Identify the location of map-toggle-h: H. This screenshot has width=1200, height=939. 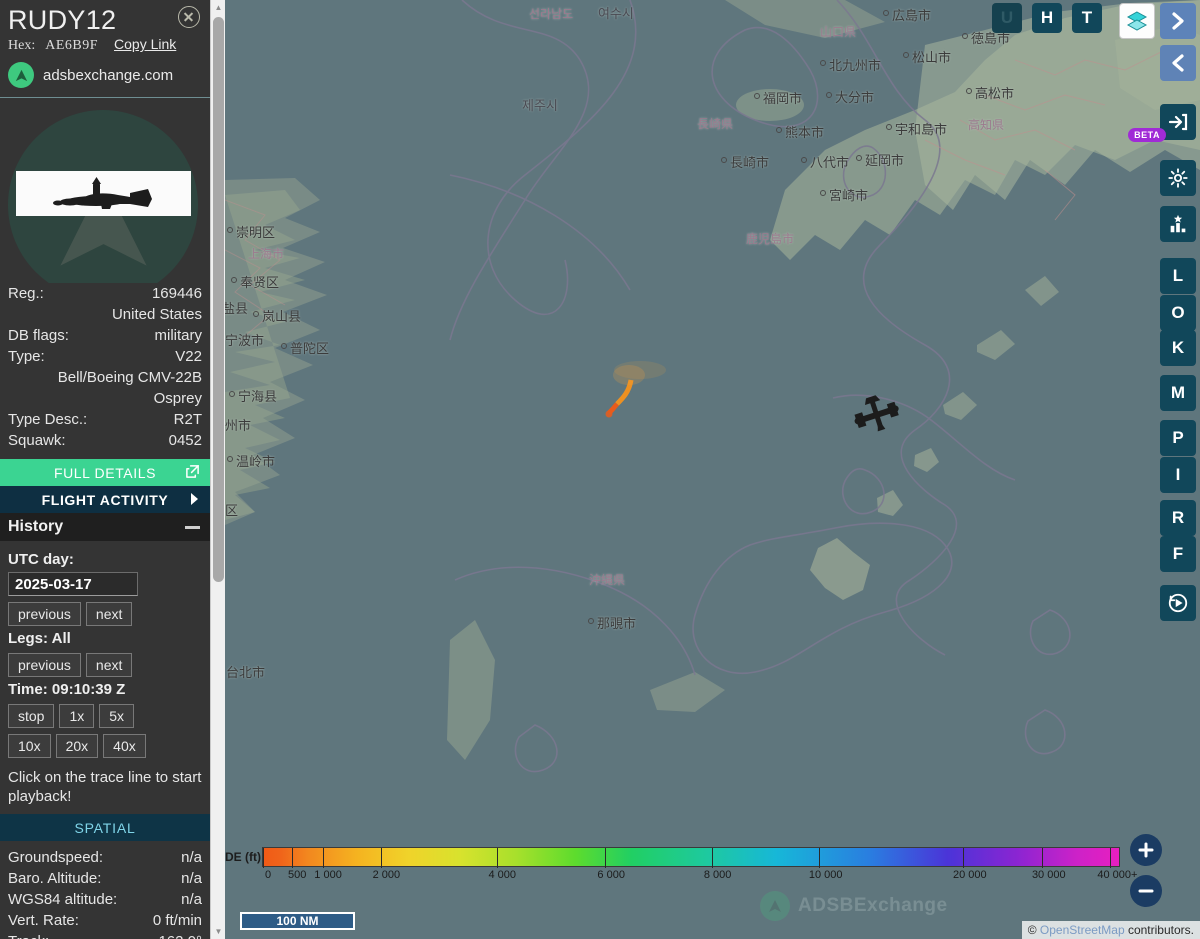
(1047, 18).